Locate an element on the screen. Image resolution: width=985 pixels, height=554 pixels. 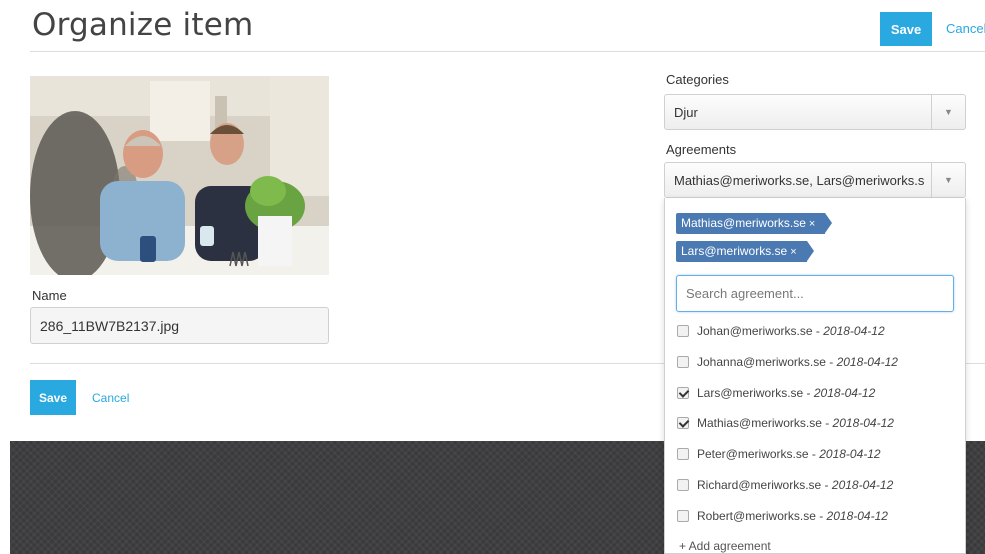
save-button-bottom: Save is located at coordinates (53, 397).